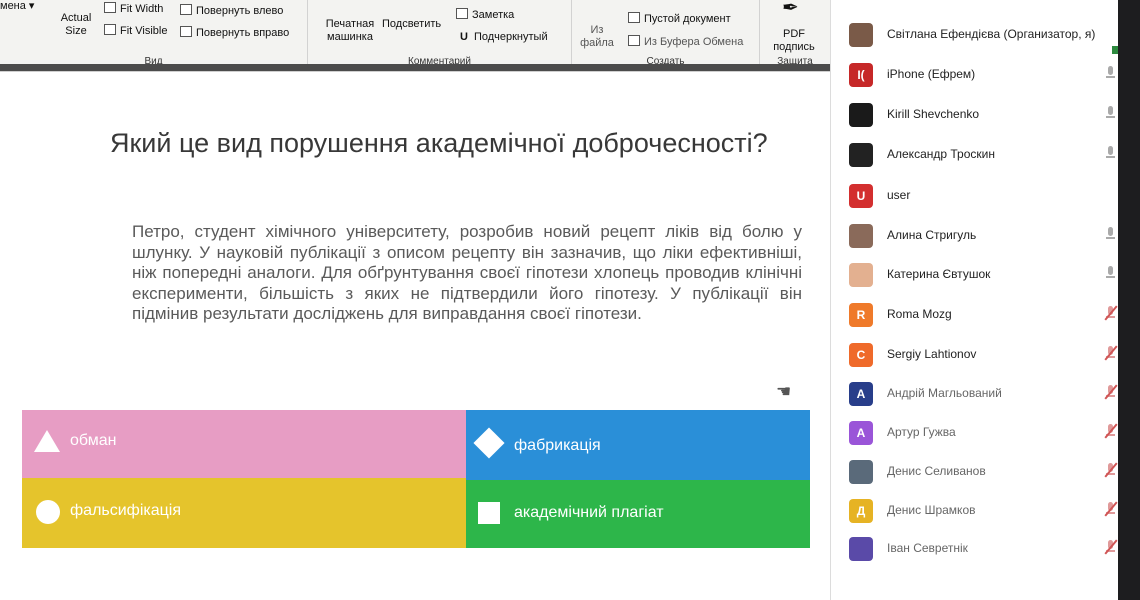 This screenshot has width=1140, height=600. Describe the element at coordinates (975, 548) in the screenshot. I see `participant-row: Іван Севретнік` at that location.